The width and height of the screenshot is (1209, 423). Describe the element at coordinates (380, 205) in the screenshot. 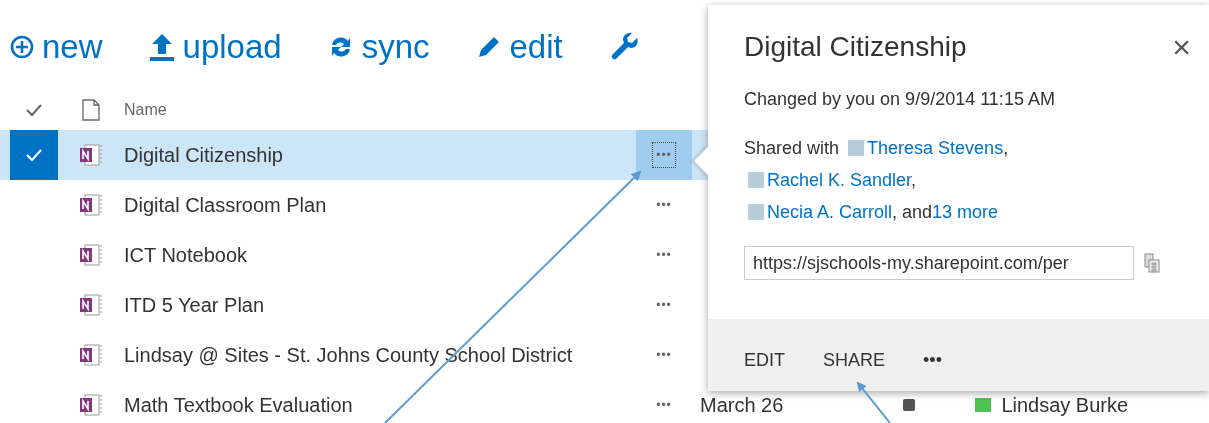

I see `file-name: Digital Classroom Plan` at that location.